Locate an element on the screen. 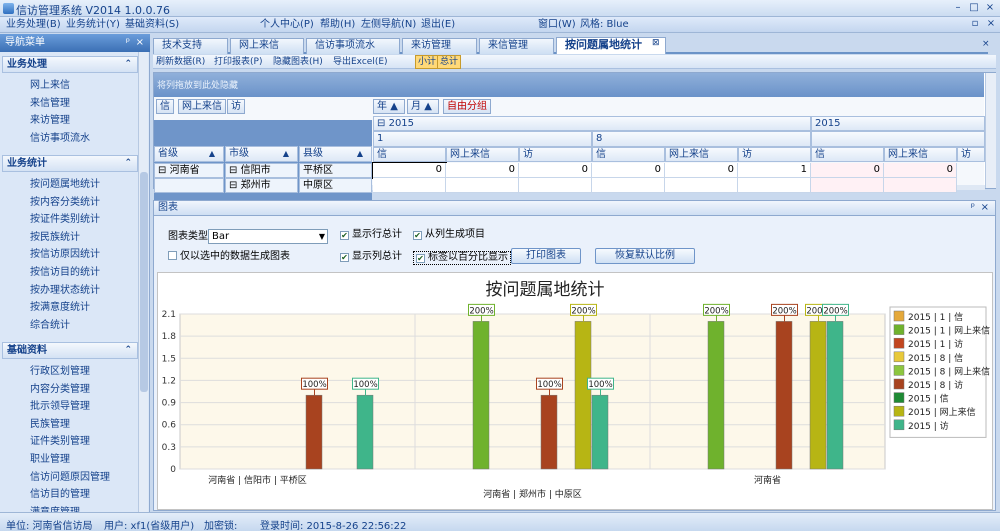 This screenshot has width=1000, height=531. sidebar-item: 按问题属地统计 is located at coordinates (82, 184).